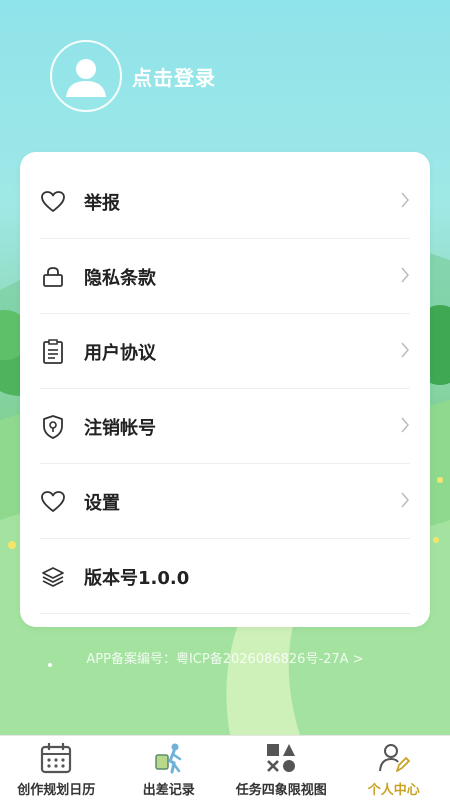 This screenshot has height=801, width=450. What do you see at coordinates (394, 758) in the screenshot?
I see `user-edit-icon` at bounding box center [394, 758].